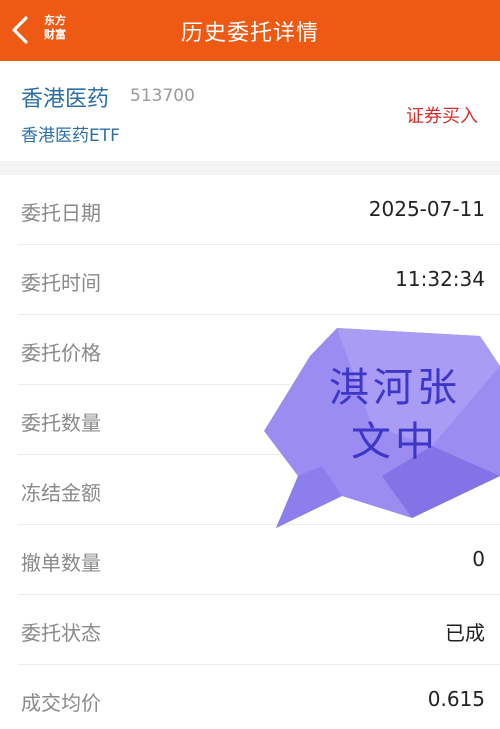 Image resolution: width=500 pixels, height=729 pixels. I want to click on row-label: 冻结金额, so click(61, 493).